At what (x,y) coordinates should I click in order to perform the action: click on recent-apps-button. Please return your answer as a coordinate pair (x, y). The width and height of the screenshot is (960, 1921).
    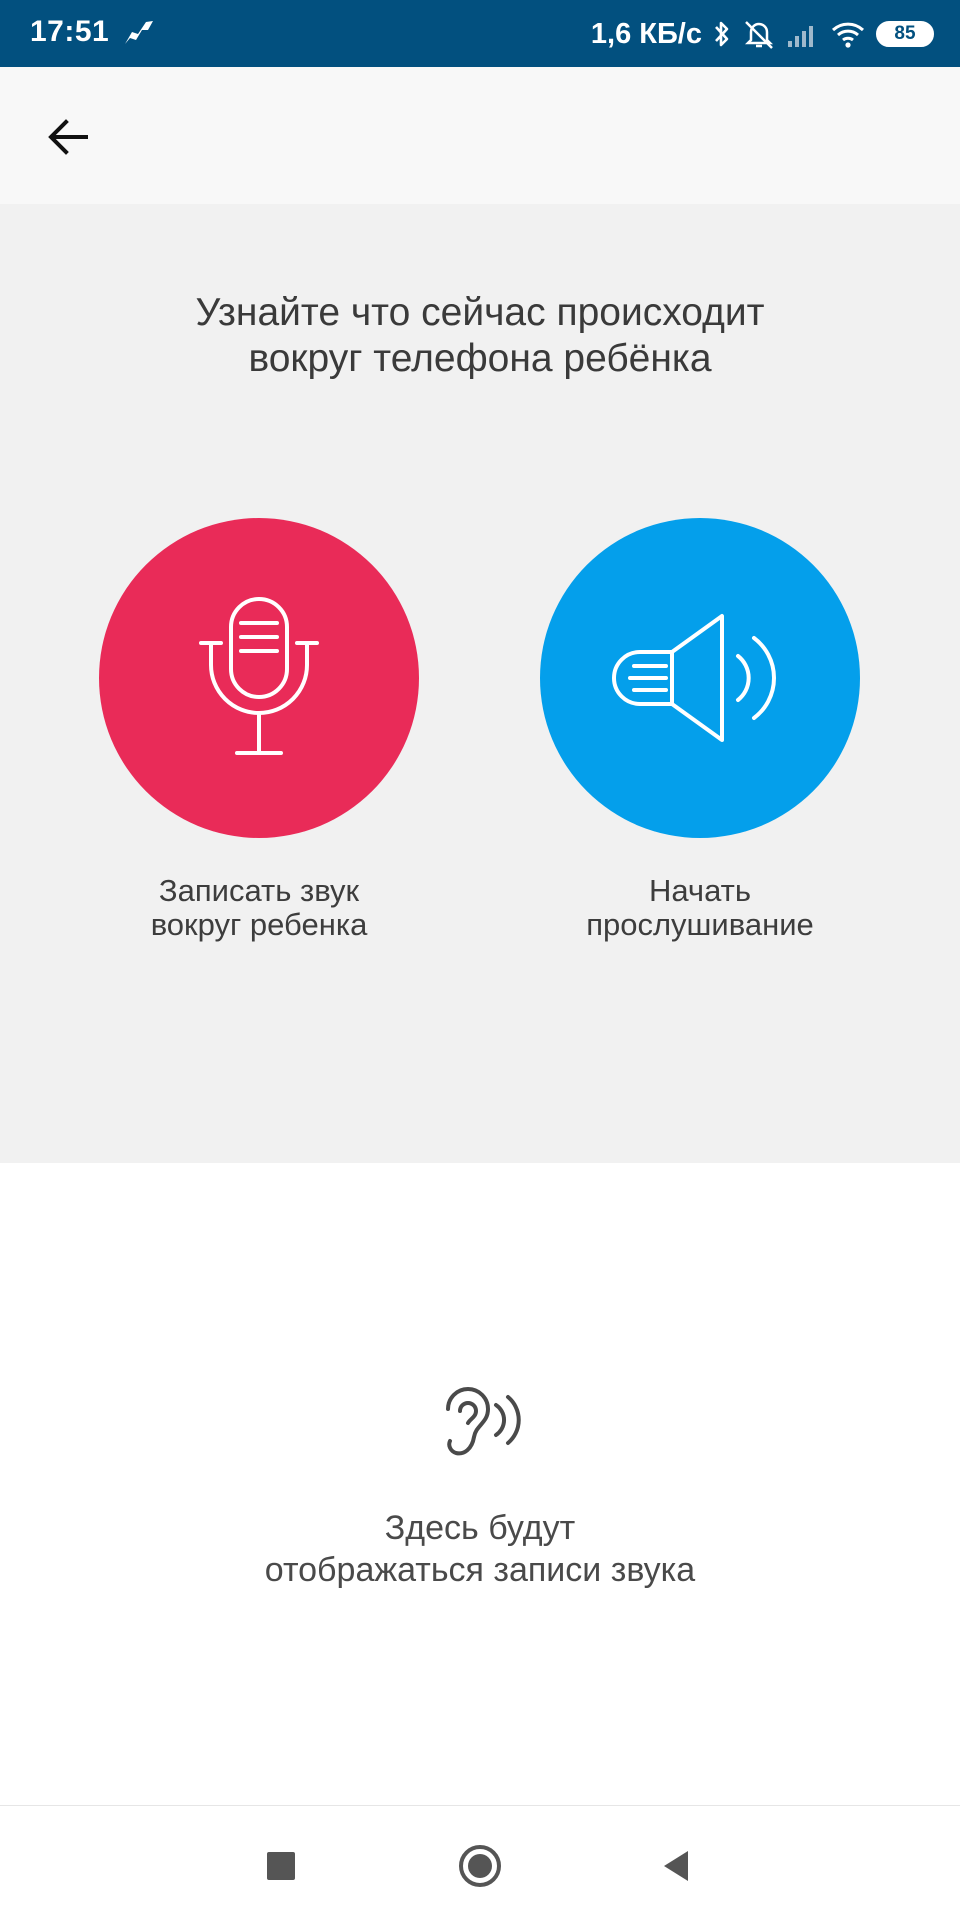
    Looking at the image, I should click on (281, 1866).